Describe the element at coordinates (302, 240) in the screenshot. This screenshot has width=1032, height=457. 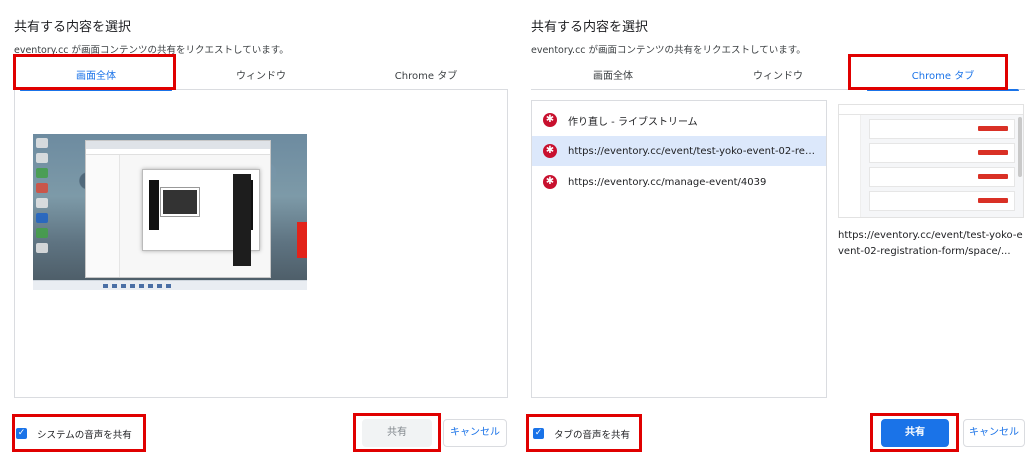
I see `lenovo-logo` at that location.